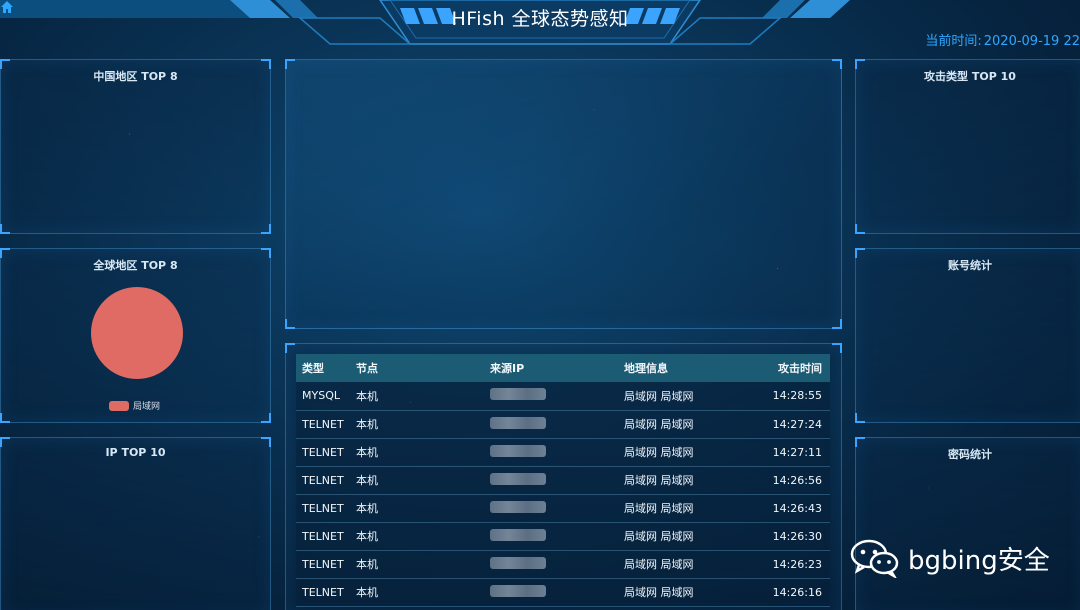 The height and width of the screenshot is (610, 1080). What do you see at coordinates (970, 76) in the screenshot?
I see `attack-type-title: 攻击类型 TOP 10` at bounding box center [970, 76].